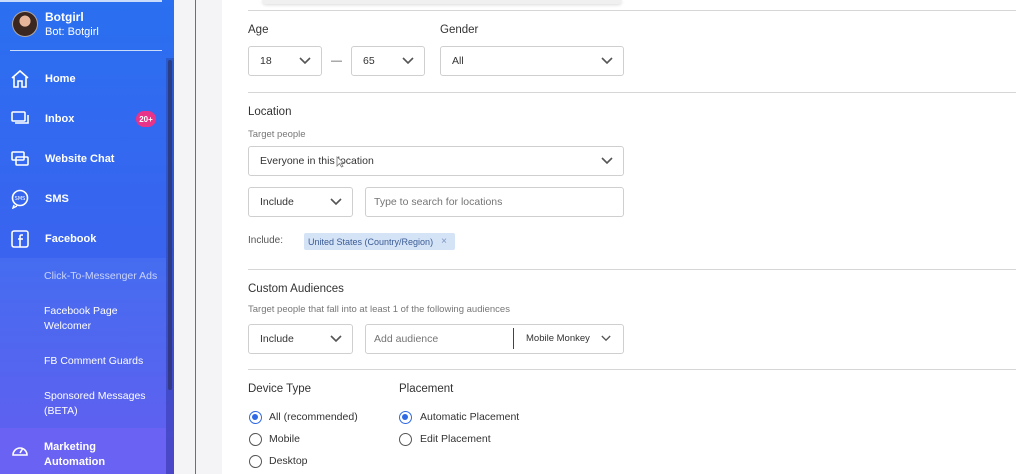 The height and width of the screenshot is (474, 1024). What do you see at coordinates (20, 158) in the screenshot?
I see `chat-icon` at bounding box center [20, 158].